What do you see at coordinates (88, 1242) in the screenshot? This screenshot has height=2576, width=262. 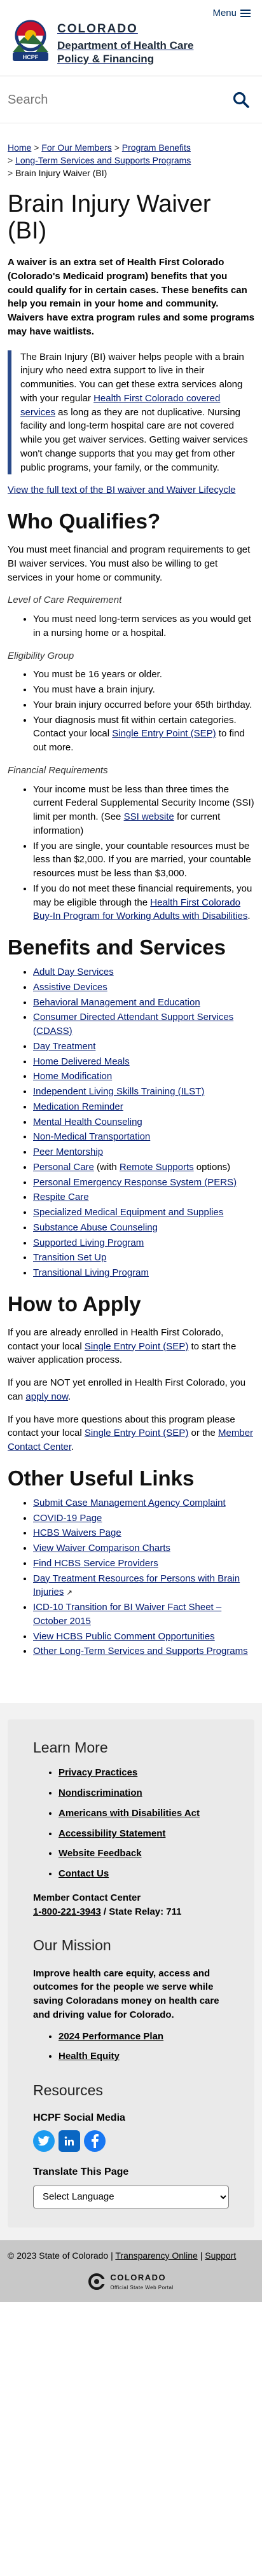 I see `benefit-link: Supported Living Program` at bounding box center [88, 1242].